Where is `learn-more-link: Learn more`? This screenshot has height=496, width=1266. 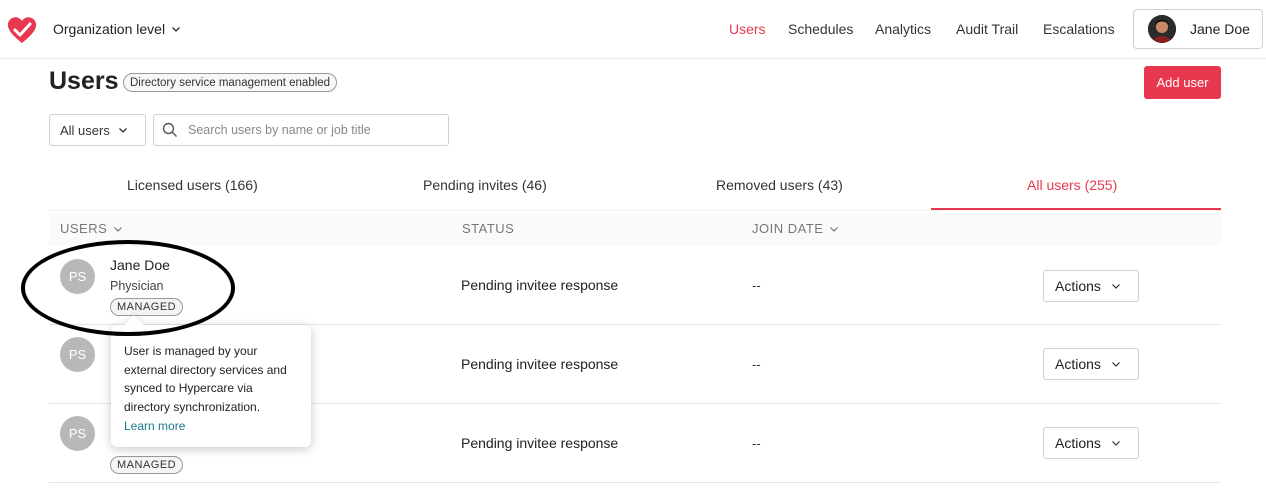
learn-more-link: Learn more is located at coordinates (154, 426).